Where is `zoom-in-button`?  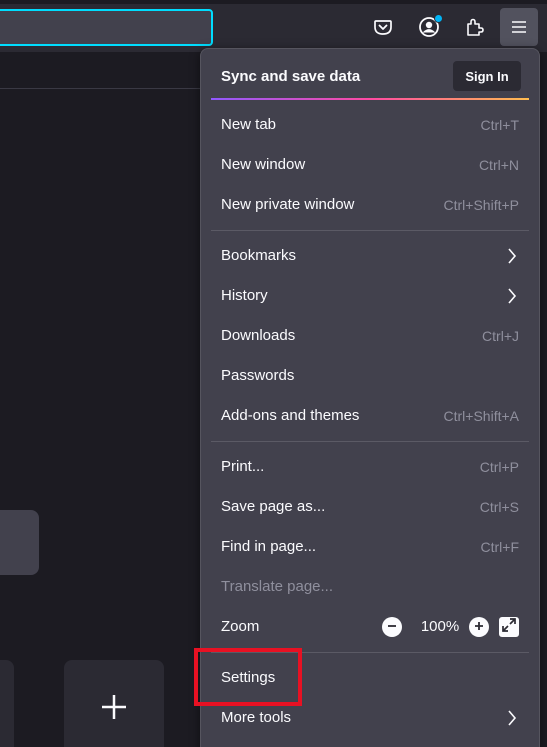
zoom-in-button is located at coordinates (479, 627).